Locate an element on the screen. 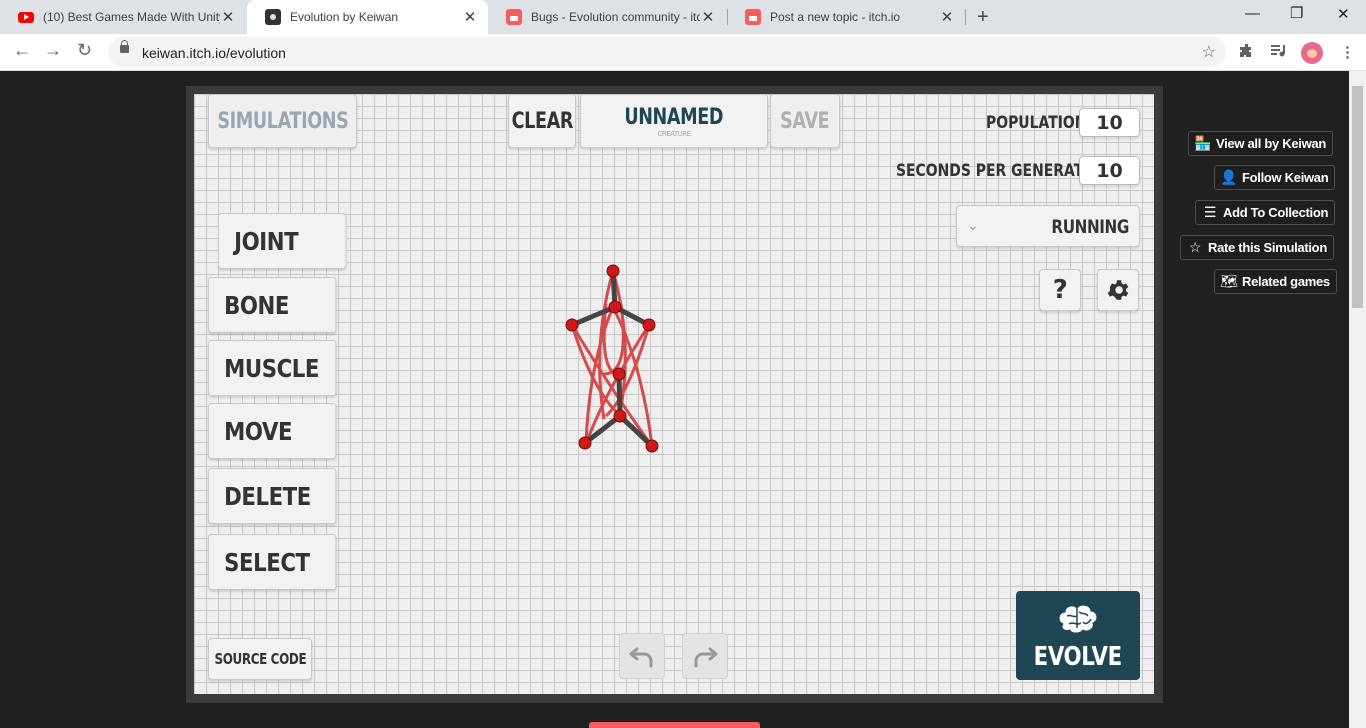 This screenshot has height=728, width=1366. evolve-button: EVOLVE is located at coordinates (1078, 635).